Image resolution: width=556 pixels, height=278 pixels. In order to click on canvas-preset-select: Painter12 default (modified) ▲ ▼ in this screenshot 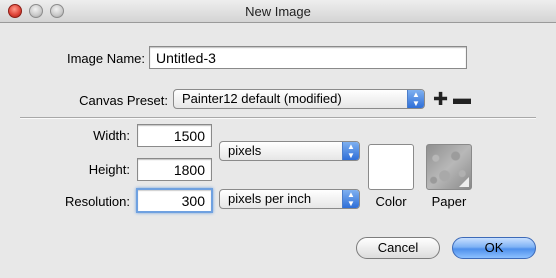, I will do `click(299, 99)`.